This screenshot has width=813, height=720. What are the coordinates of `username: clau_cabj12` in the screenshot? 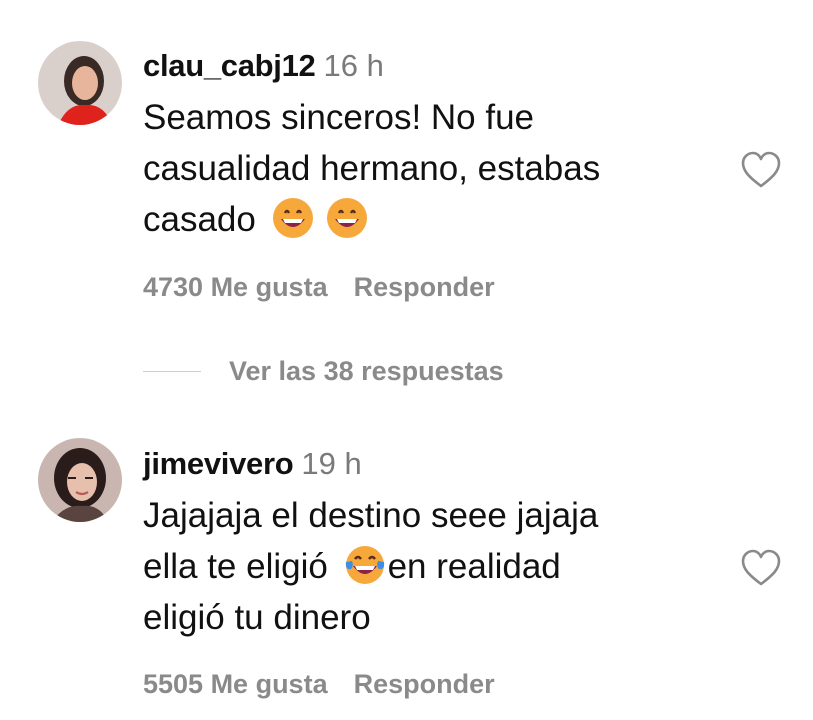 It's located at (229, 65).